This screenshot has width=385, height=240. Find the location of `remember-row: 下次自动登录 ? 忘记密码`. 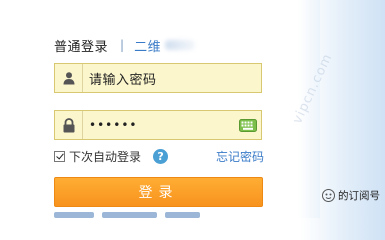

remember-row: 下次自动登录 ? 忘记密码 is located at coordinates (159, 156).